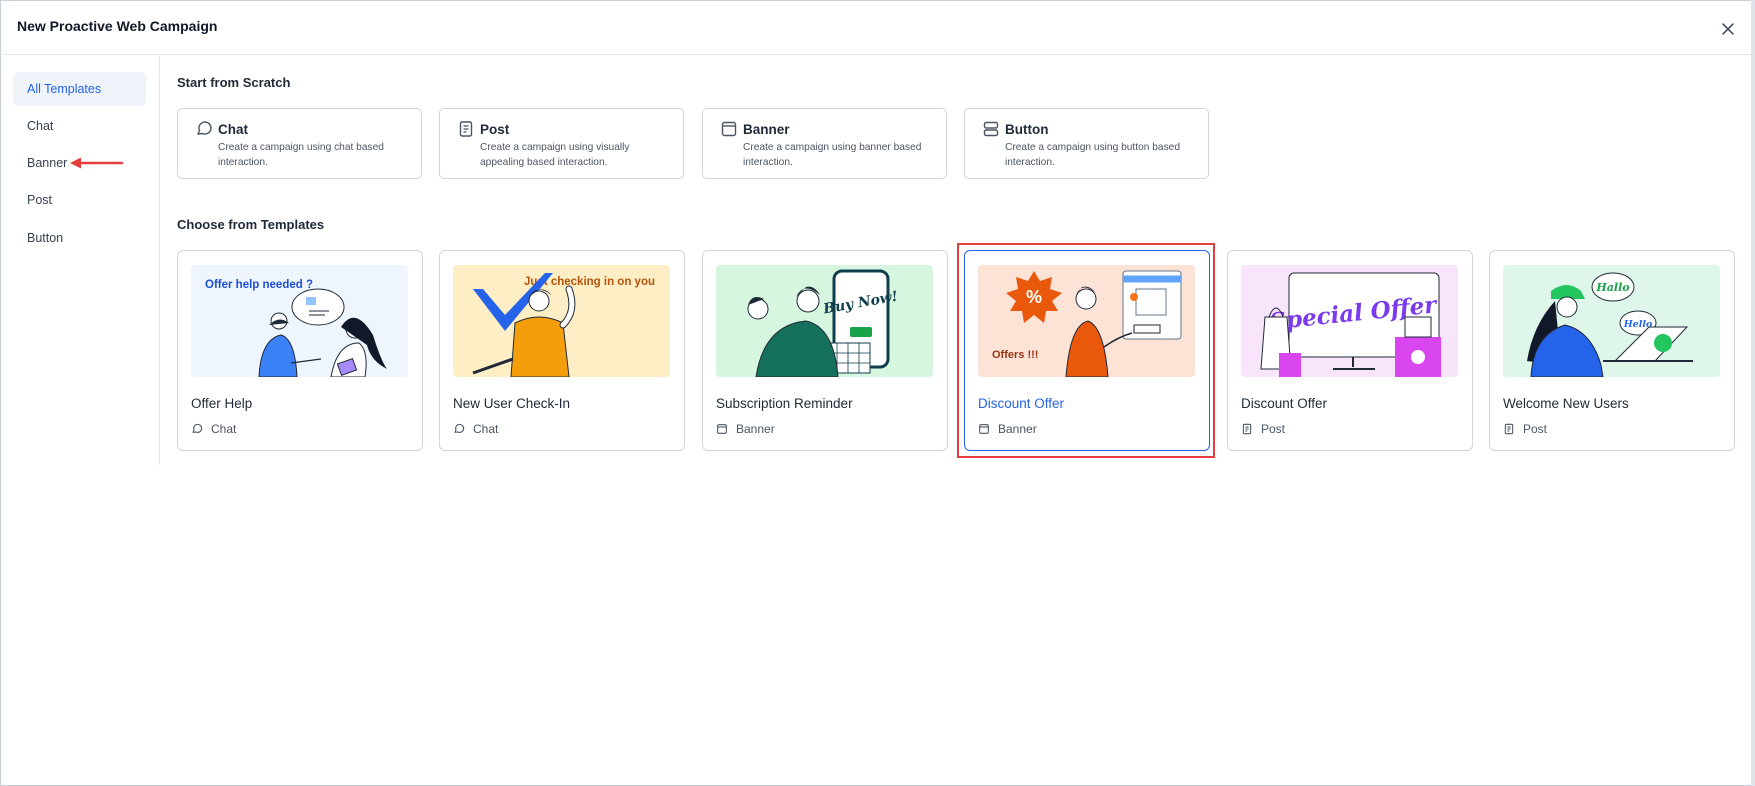 The width and height of the screenshot is (1755, 786). Describe the element at coordinates (495, 129) in the screenshot. I see `scratch-card-name: Post` at that location.